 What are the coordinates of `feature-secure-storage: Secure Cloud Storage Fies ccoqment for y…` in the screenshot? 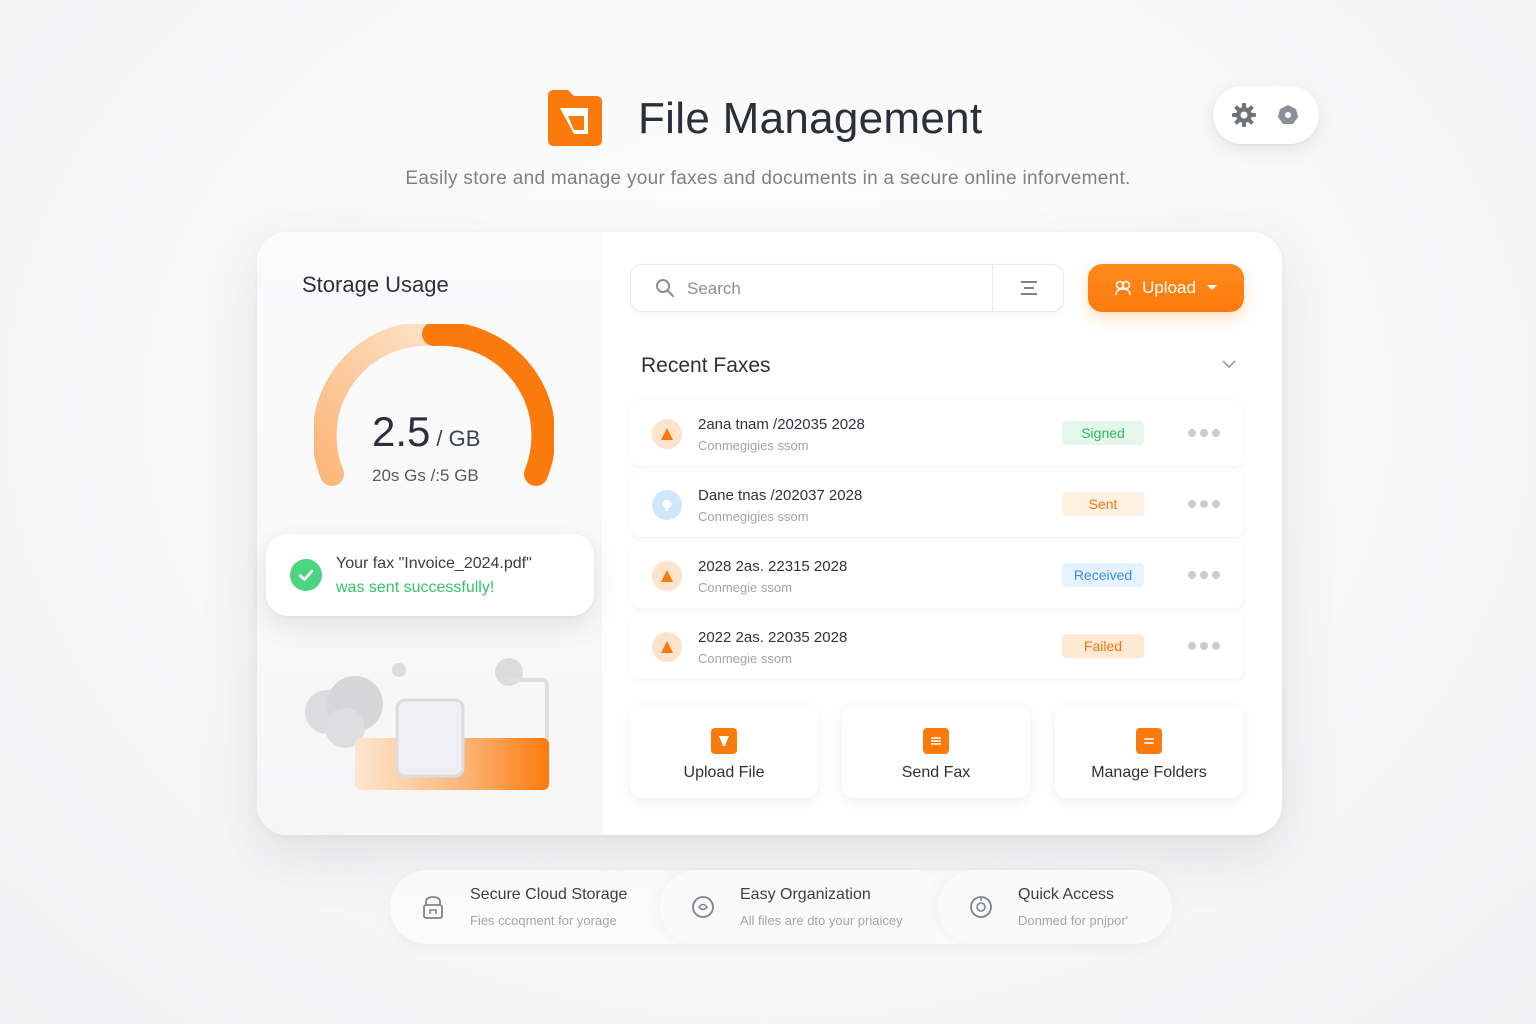 It's located at (530, 907).